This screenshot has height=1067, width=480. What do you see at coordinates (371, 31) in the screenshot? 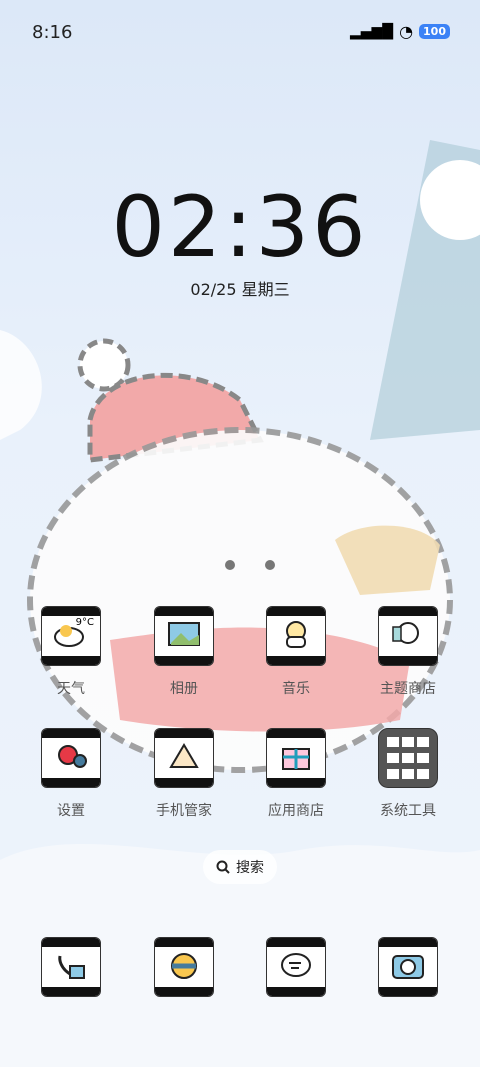
I see `signal-icon: ▂▄▆█` at bounding box center [371, 31].